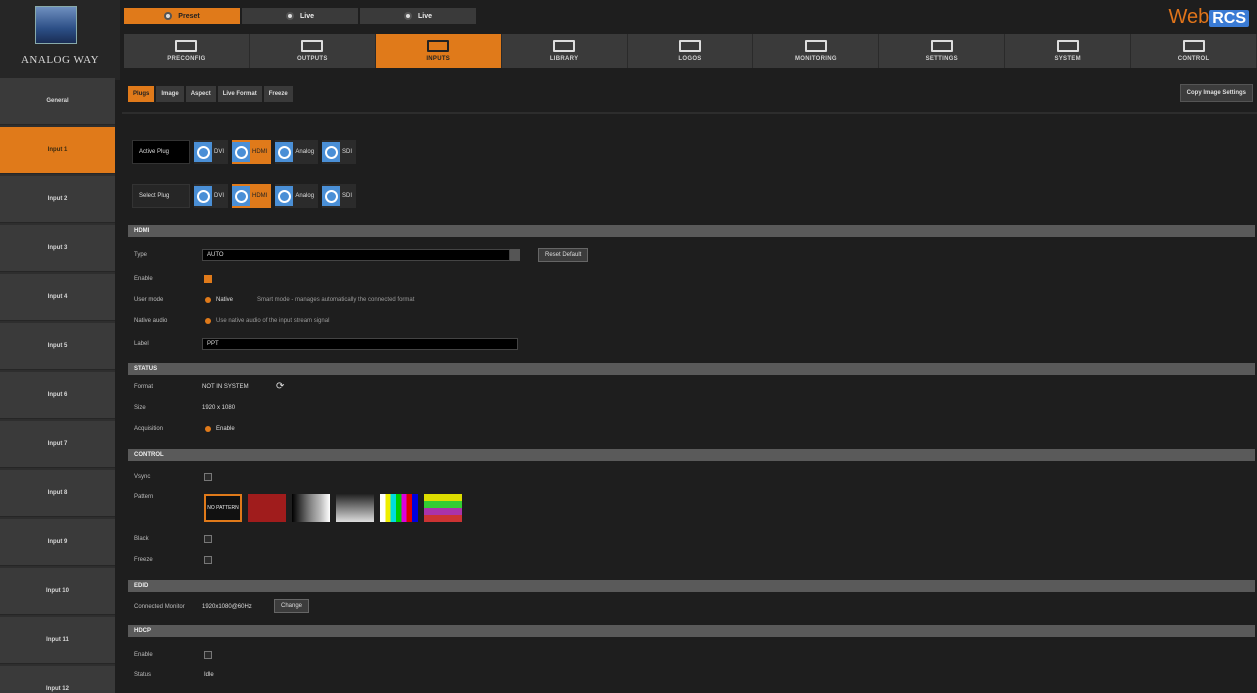 The height and width of the screenshot is (693, 1257). Describe the element at coordinates (312, 46) in the screenshot. I see `outputs-icon` at that location.